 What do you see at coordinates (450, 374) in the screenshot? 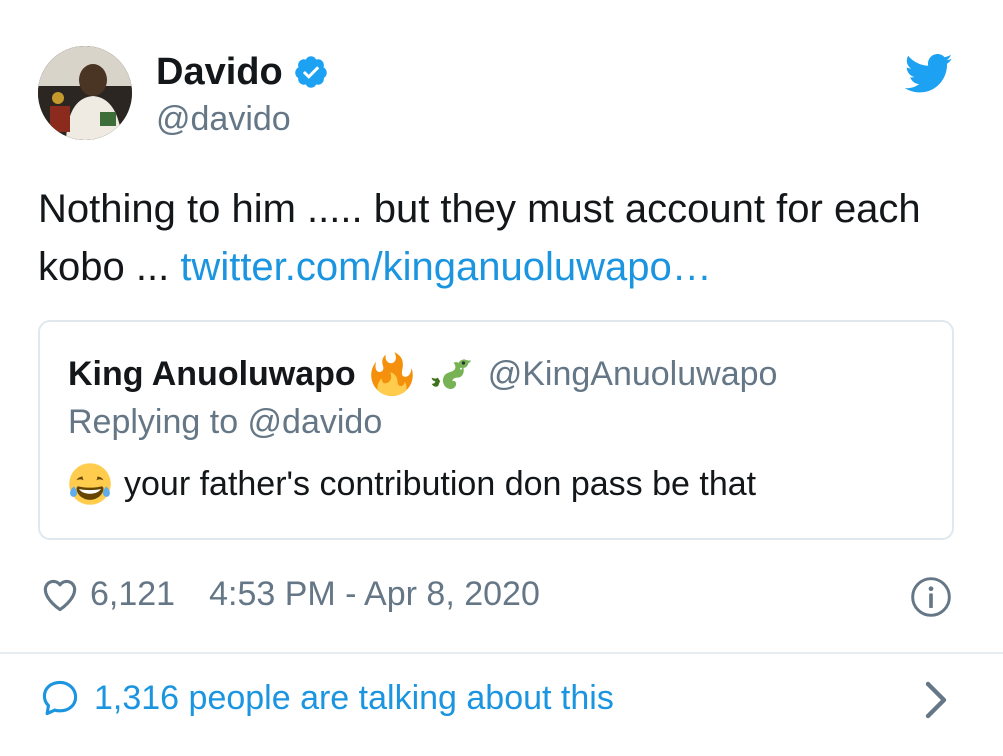
I see `dragon-emoji-icon` at bounding box center [450, 374].